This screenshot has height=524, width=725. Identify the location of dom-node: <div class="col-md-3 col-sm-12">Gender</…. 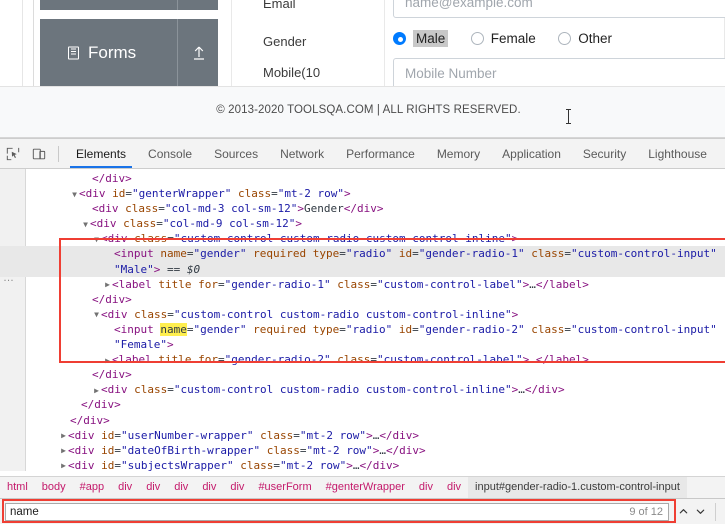
(362, 208).